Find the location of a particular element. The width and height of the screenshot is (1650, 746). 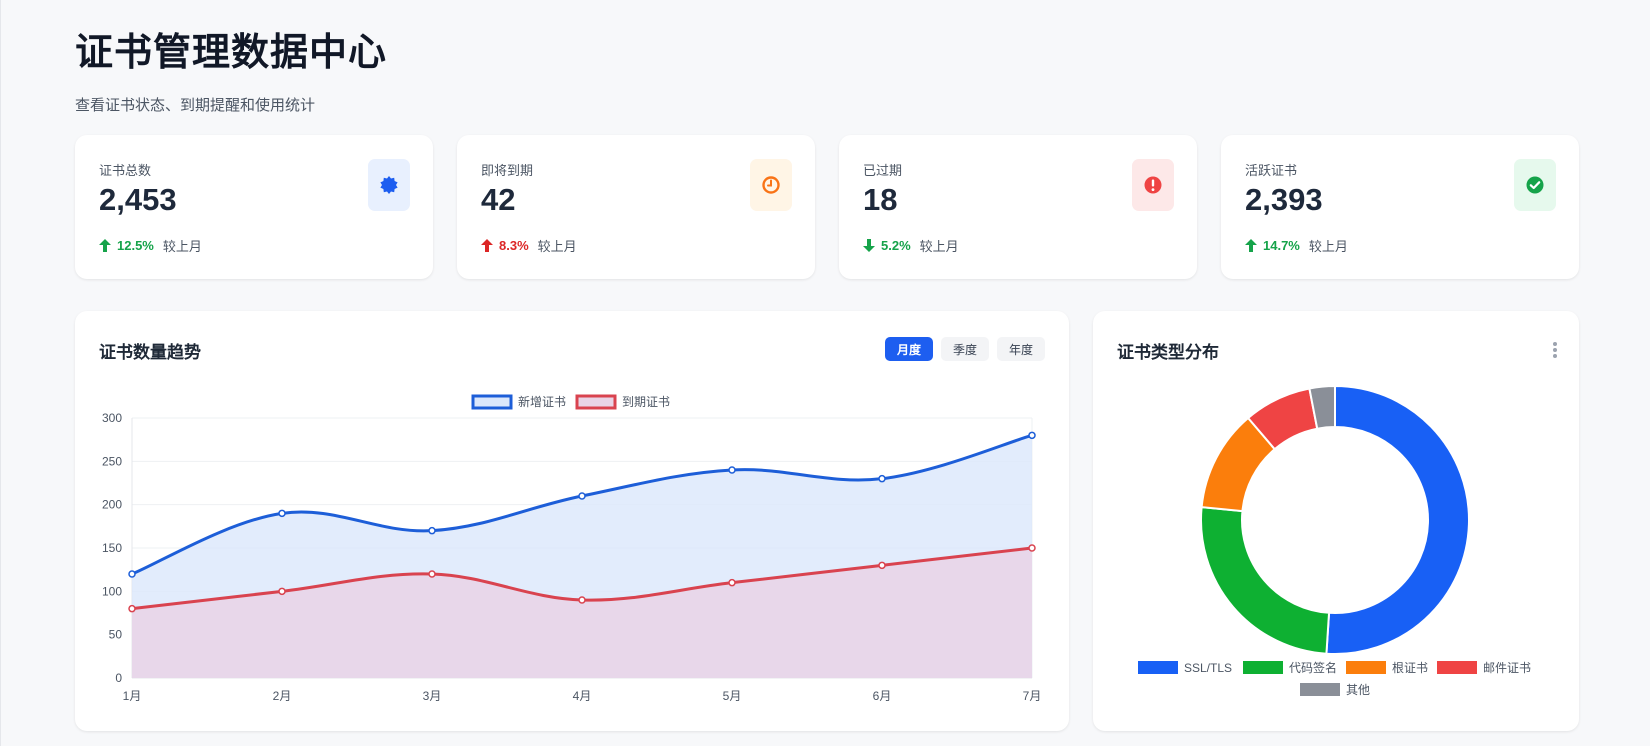

legend-label: SSL/TLS is located at coordinates (1208, 668).